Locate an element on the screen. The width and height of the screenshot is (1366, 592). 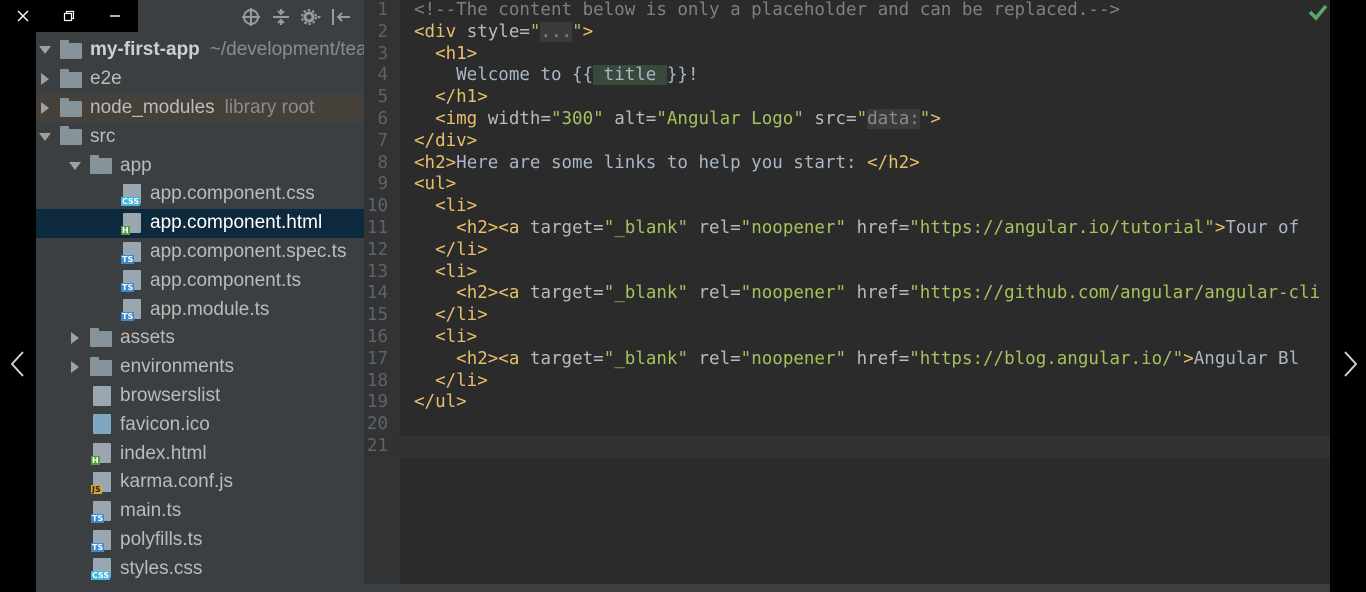
tree-folder-item: app is located at coordinates (200, 165).